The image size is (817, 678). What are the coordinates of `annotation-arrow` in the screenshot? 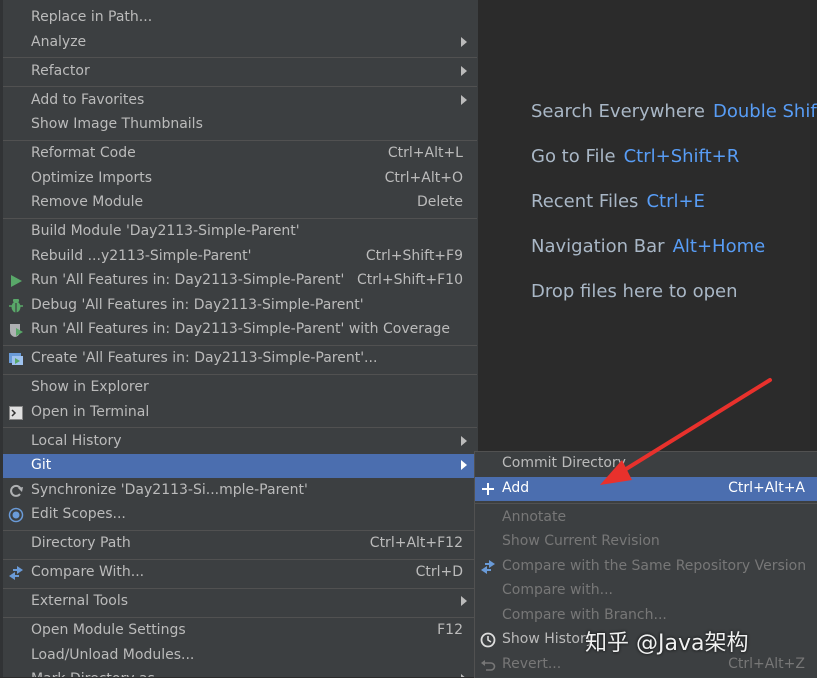 It's located at (686, 431).